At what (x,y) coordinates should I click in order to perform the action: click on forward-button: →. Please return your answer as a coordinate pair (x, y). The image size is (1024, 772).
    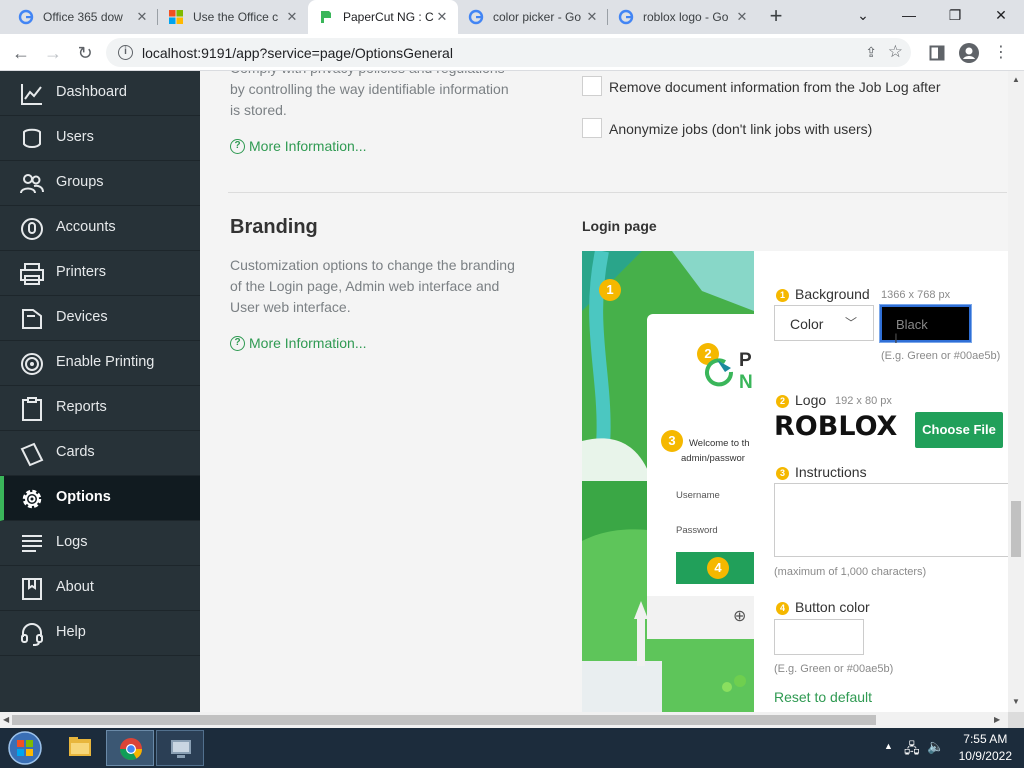
    Looking at the image, I should click on (53, 53).